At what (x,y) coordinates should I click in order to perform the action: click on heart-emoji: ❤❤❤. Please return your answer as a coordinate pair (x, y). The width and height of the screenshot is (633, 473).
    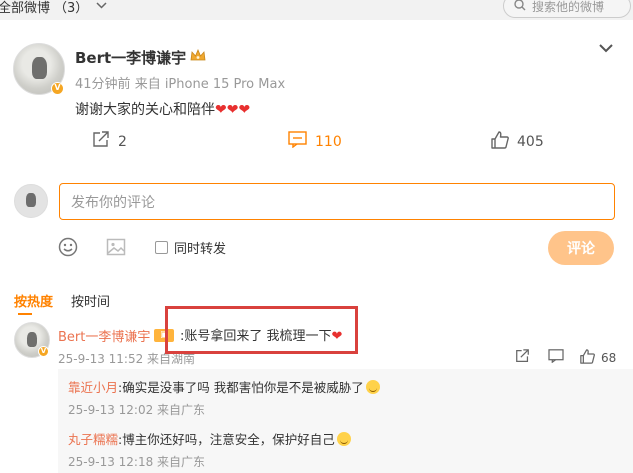
    Looking at the image, I should click on (233, 110).